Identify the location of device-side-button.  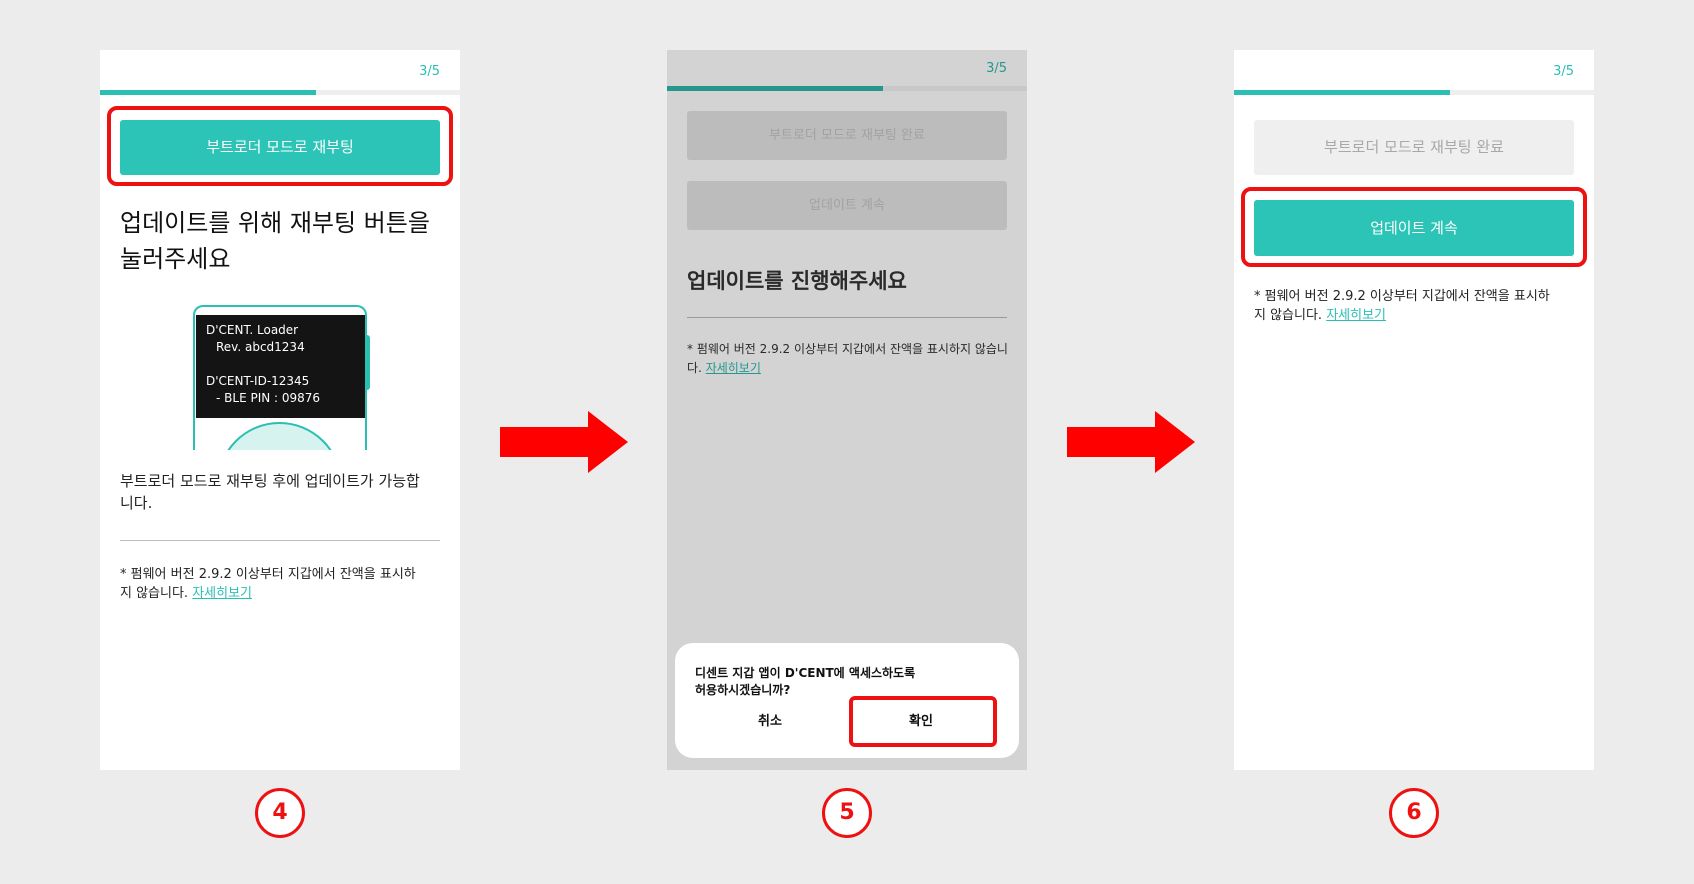
(367, 362).